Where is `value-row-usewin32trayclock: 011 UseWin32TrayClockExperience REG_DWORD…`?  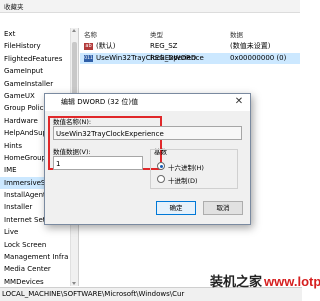 value-row-usewin32trayclock: 011 UseWin32TrayClockExperience REG_DWORD… is located at coordinates (190, 58).